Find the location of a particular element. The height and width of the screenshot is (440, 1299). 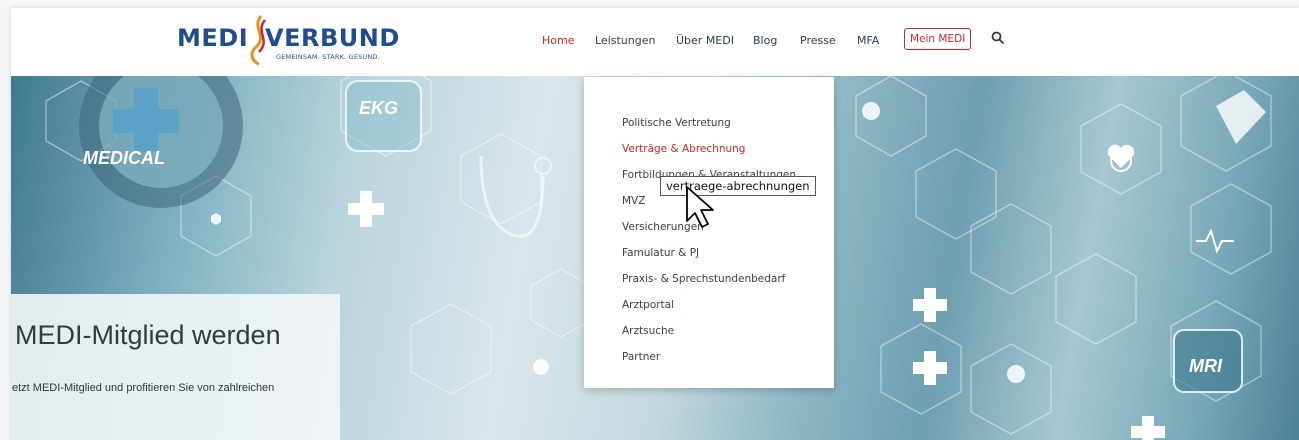

menu-item-famulatur-pj: Famulatur & PJ is located at coordinates (660, 253).